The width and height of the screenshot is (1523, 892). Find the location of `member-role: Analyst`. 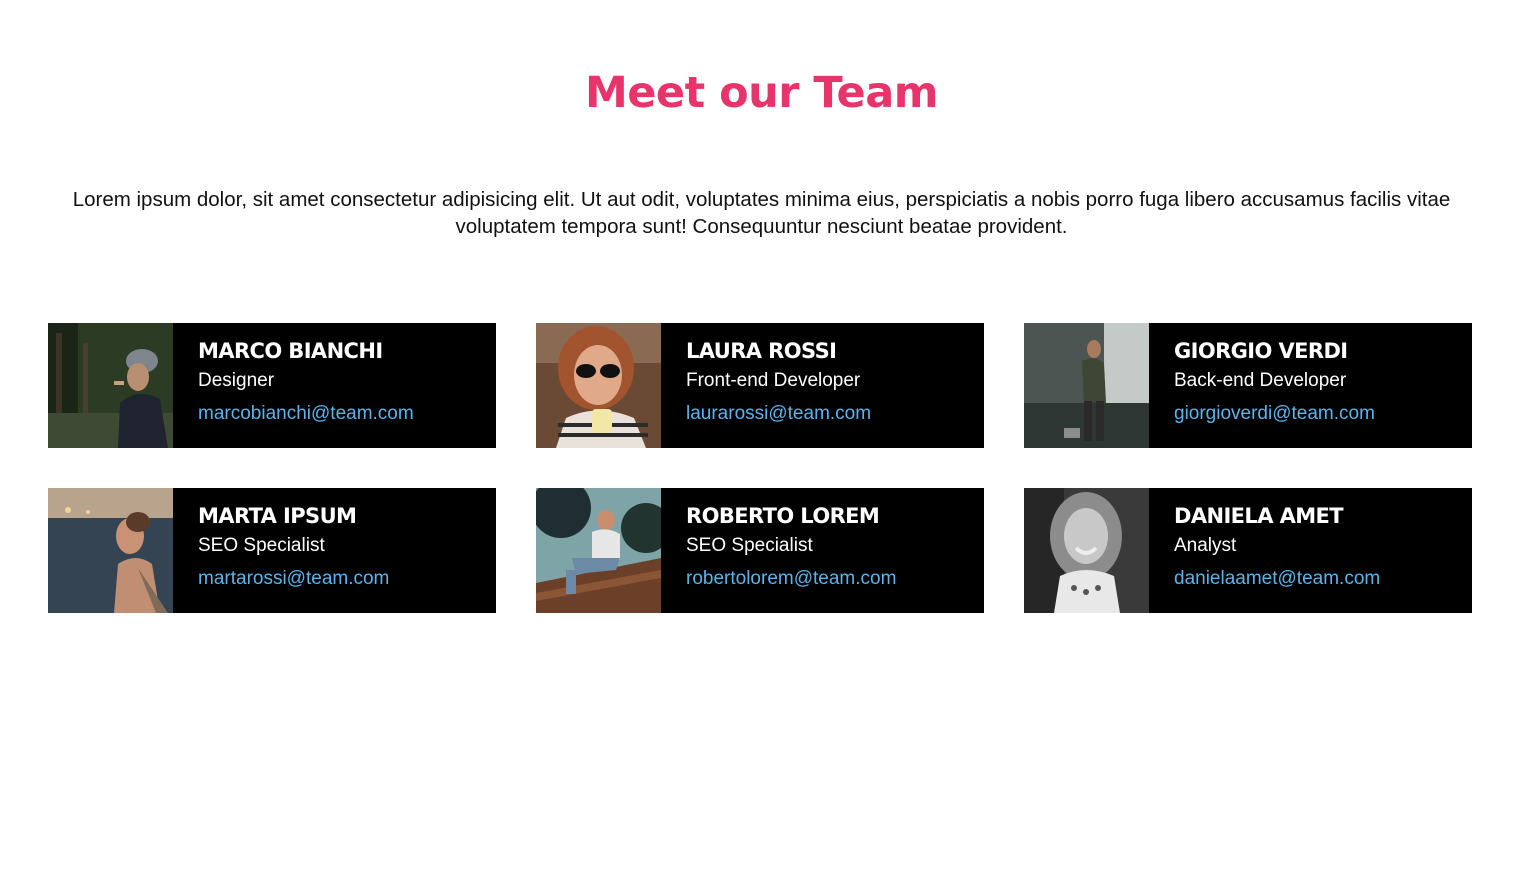

member-role: Analyst is located at coordinates (1205, 545).